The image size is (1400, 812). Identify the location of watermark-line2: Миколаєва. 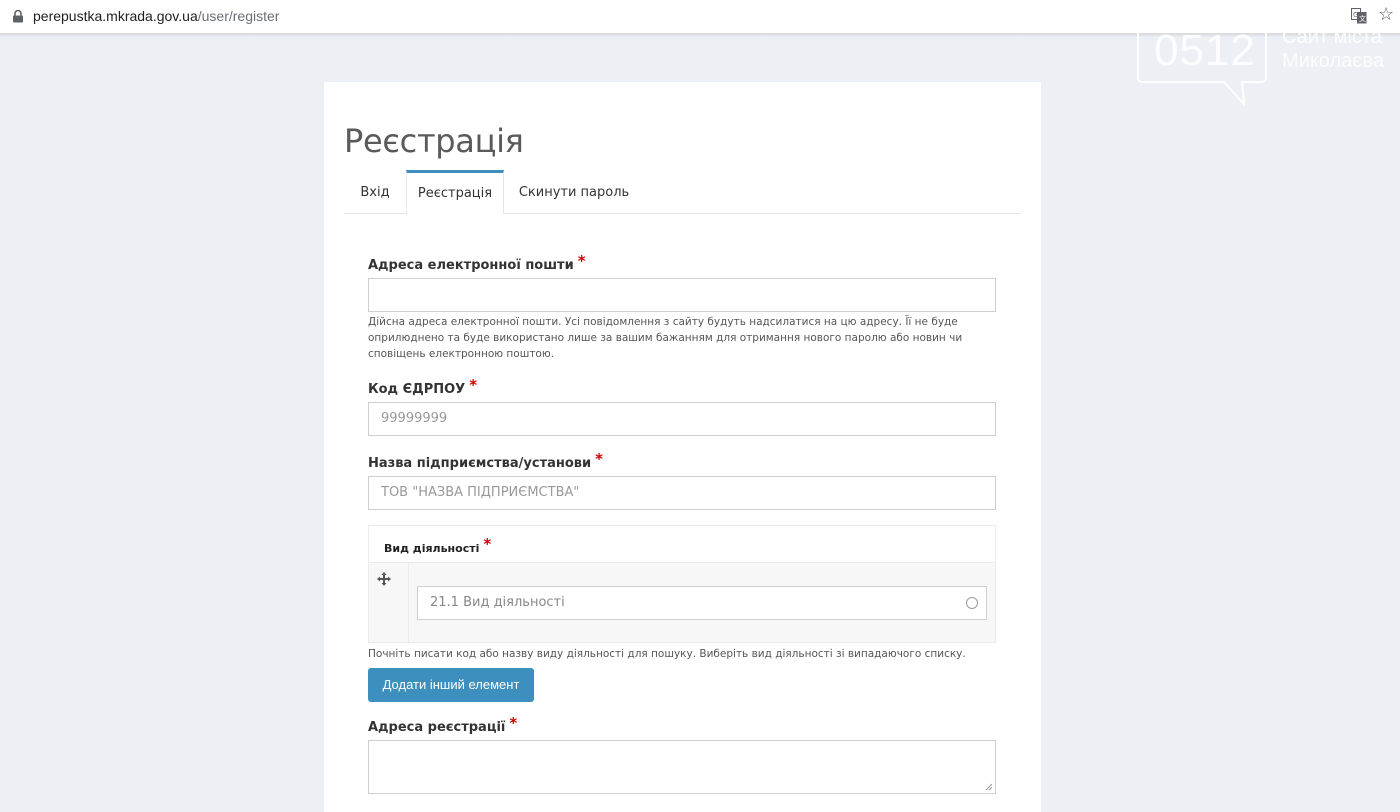
(1333, 61).